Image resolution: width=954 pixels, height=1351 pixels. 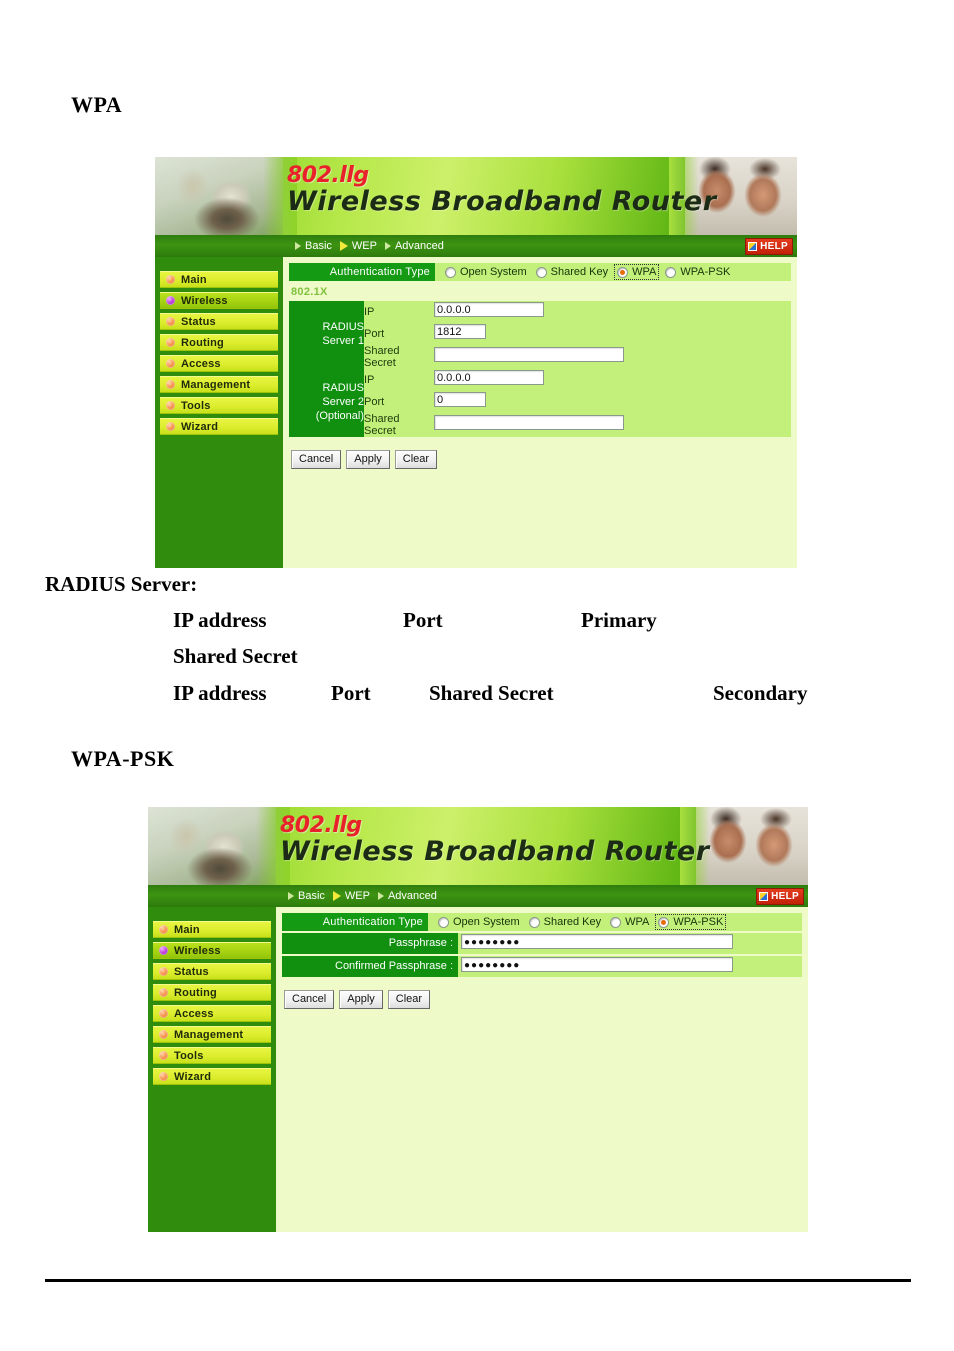 What do you see at coordinates (764, 896) in the screenshot?
I see `help-icon` at bounding box center [764, 896].